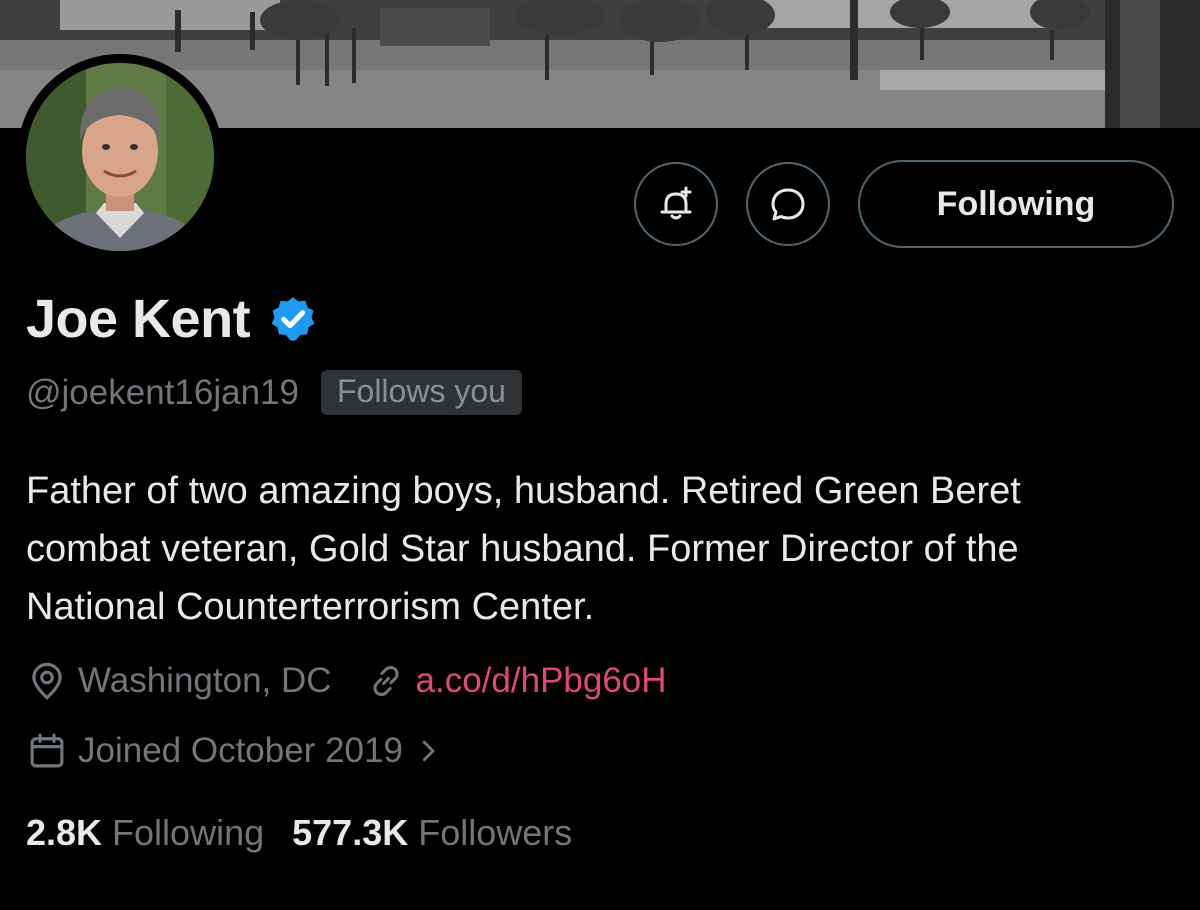 This screenshot has height=910, width=1200. What do you see at coordinates (138, 319) in the screenshot?
I see `display-name: Joe Kent` at bounding box center [138, 319].